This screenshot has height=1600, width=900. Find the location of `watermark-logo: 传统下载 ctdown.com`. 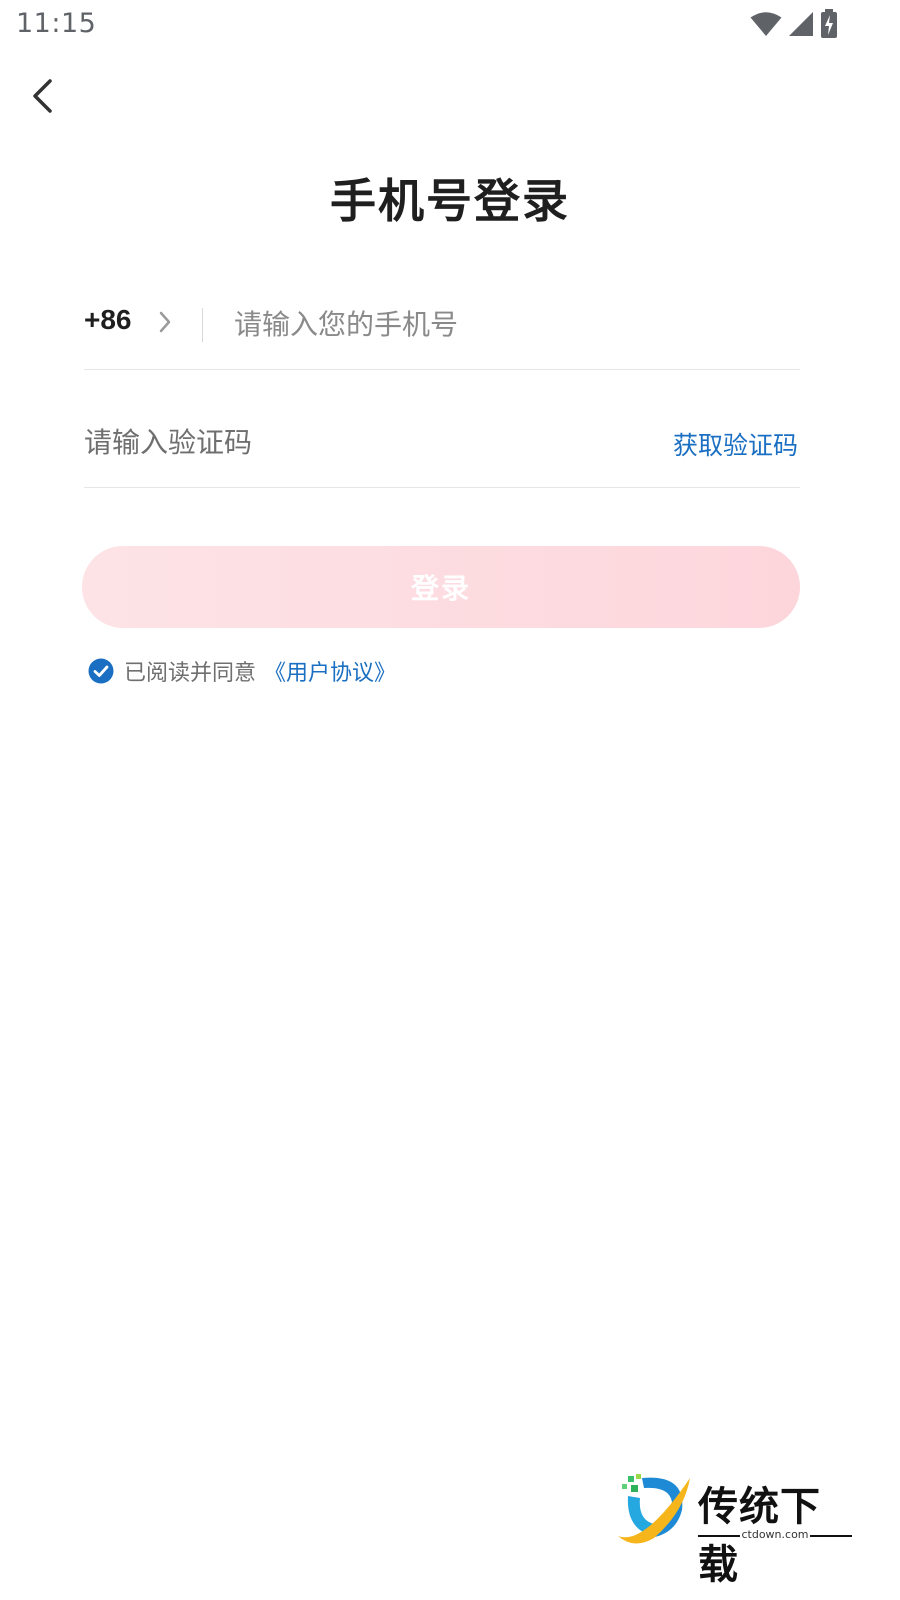

watermark-logo: 传统下载 ctdown.com is located at coordinates (736, 1530).